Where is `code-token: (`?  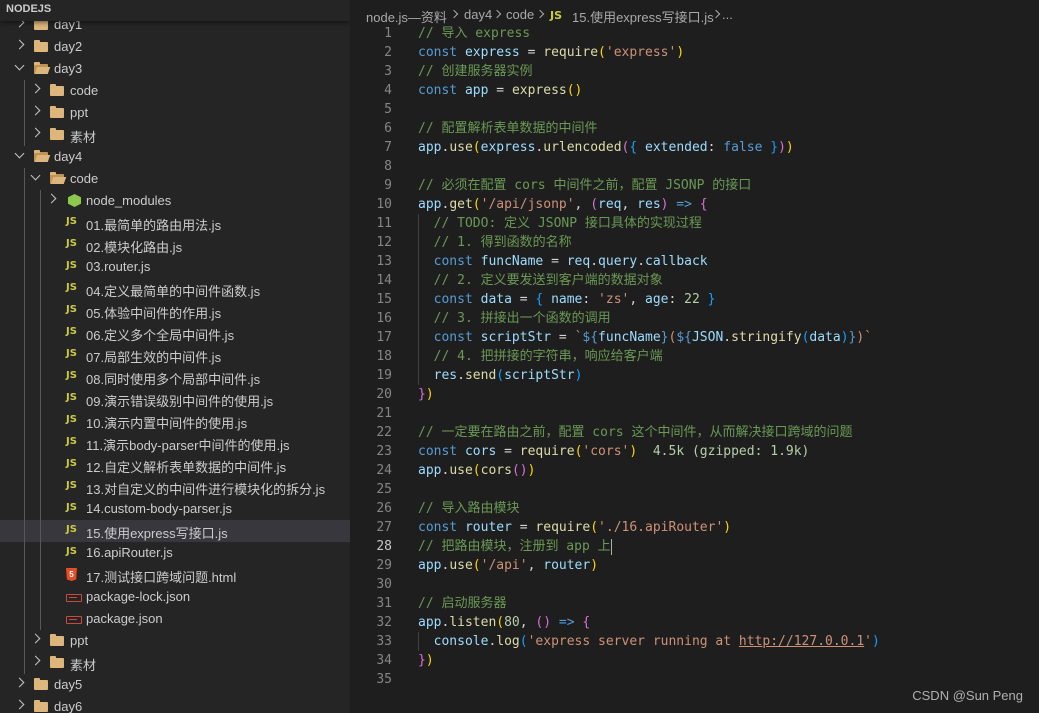 code-token: ( is located at coordinates (500, 375).